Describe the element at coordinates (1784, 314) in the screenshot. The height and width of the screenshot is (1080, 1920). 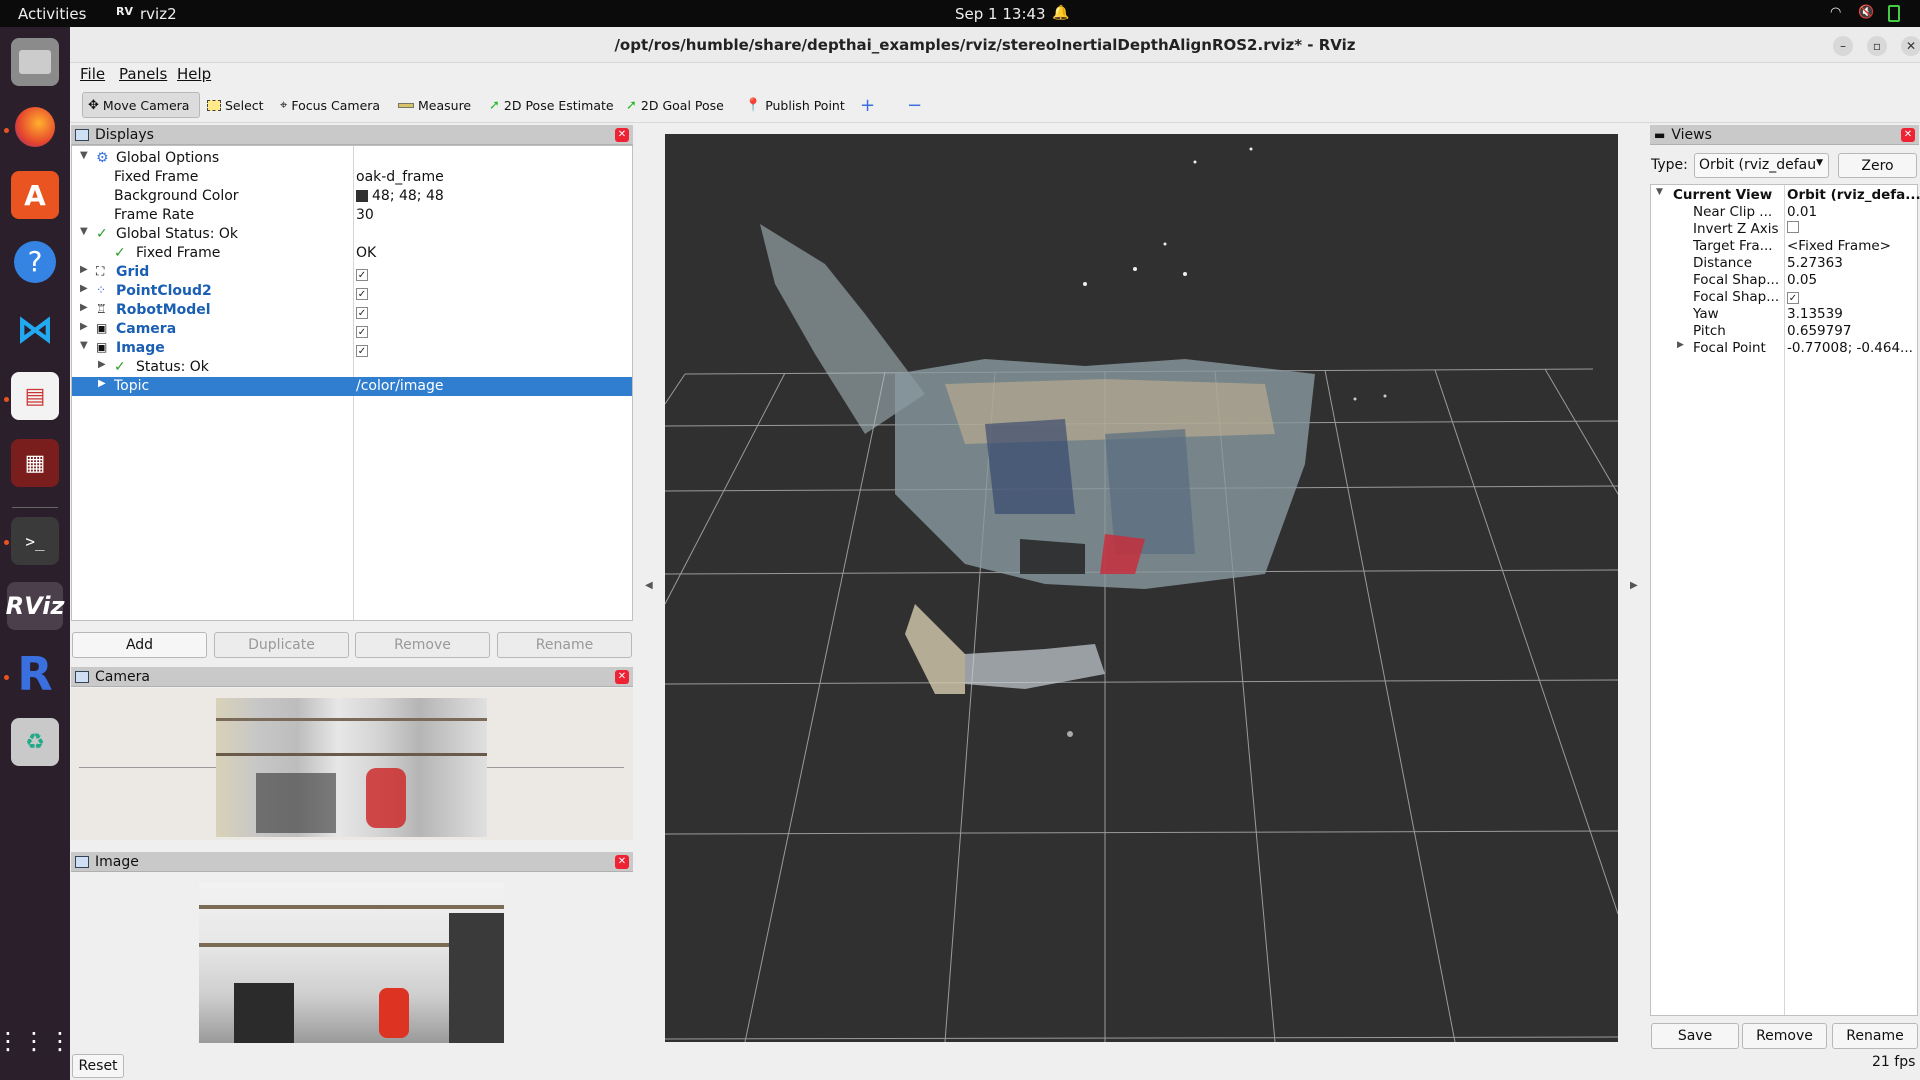
I see `tree-row-yaw: Yaw 3.13539` at that location.